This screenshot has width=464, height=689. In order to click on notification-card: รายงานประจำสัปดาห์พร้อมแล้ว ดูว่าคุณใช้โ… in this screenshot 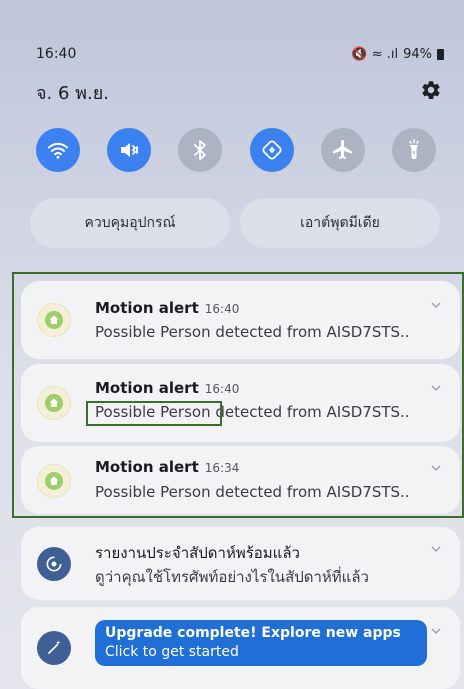, I will do `click(240, 563)`.